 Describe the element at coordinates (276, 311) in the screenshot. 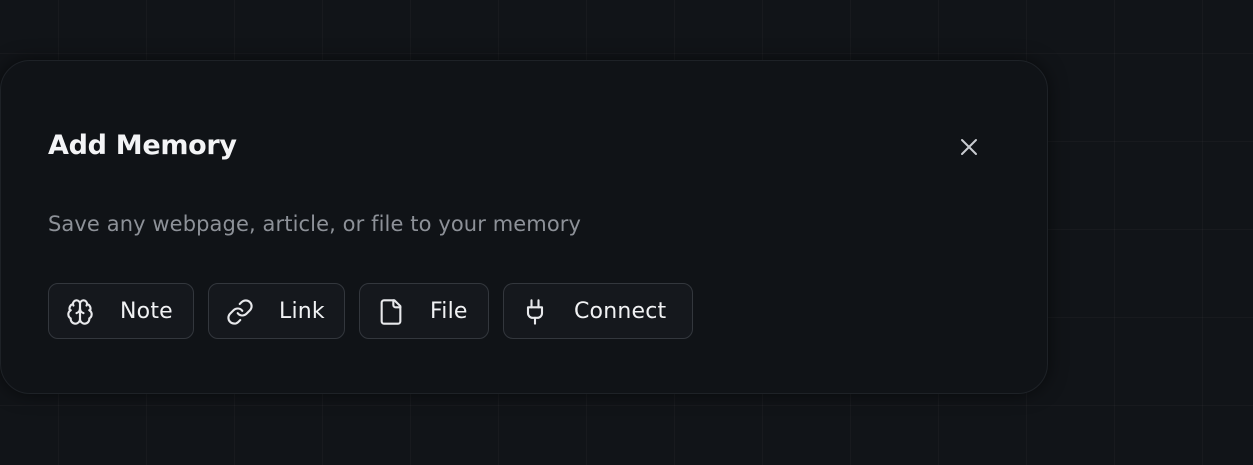

I see `link-button: Link` at that location.